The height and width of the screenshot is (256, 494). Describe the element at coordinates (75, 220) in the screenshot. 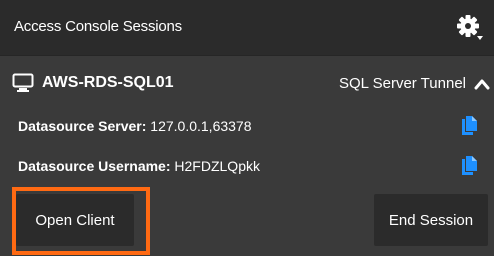

I see `open-client-button: Open Client` at that location.